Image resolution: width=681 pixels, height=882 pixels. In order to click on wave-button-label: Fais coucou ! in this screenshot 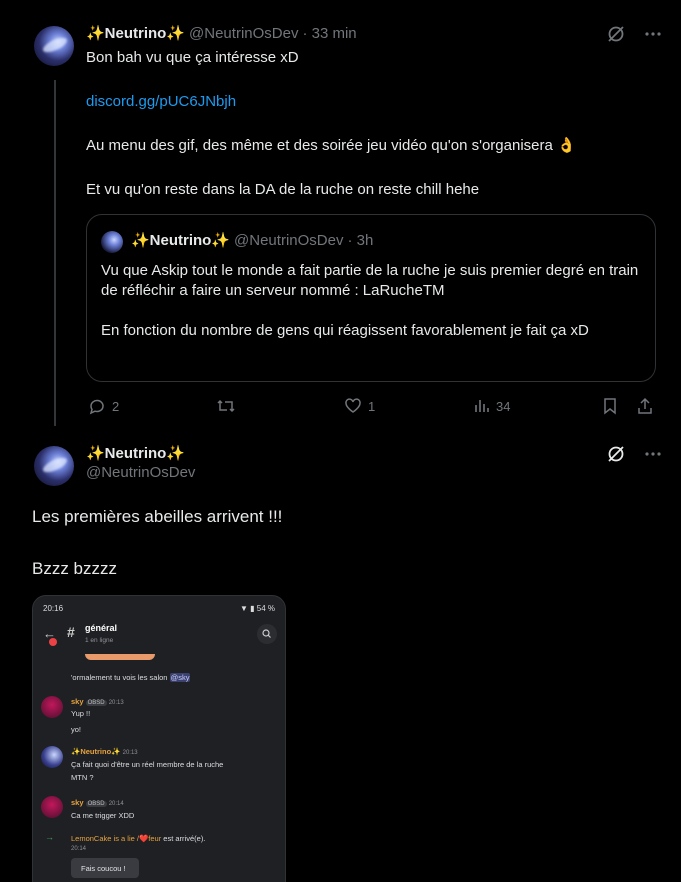, I will do `click(103, 868)`.